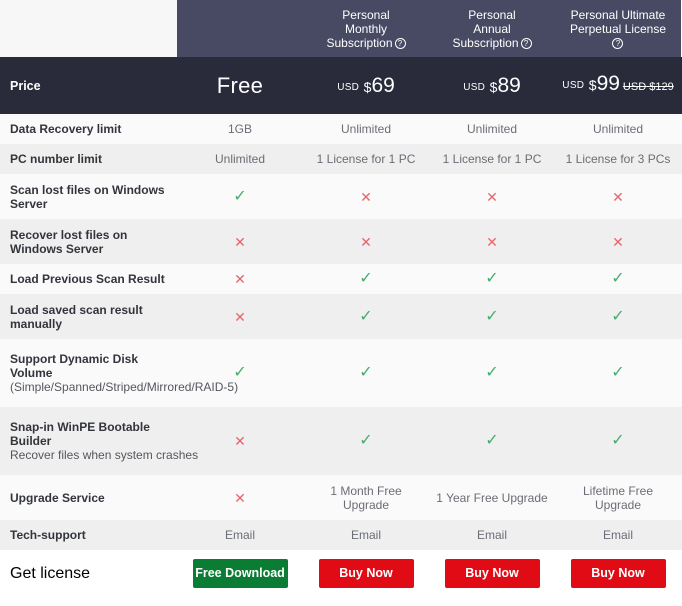  I want to click on action-cell-ultimate: Buy Now, so click(618, 573).